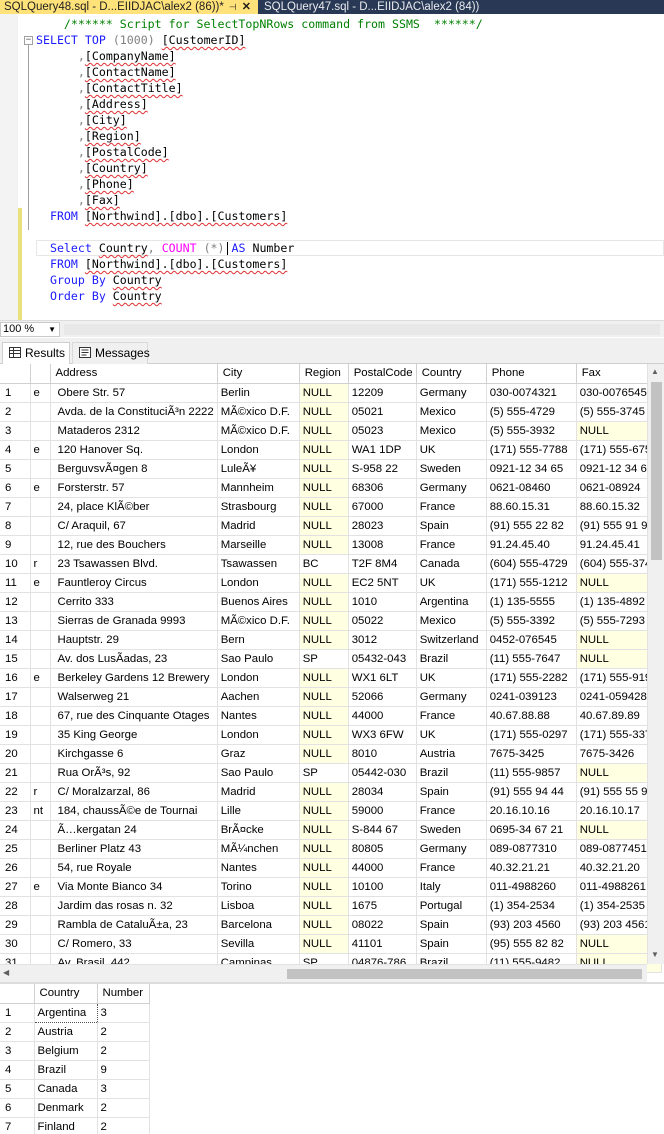 The width and height of the screenshot is (664, 1134). Describe the element at coordinates (15, 393) in the screenshot. I see `row-number: 1` at that location.